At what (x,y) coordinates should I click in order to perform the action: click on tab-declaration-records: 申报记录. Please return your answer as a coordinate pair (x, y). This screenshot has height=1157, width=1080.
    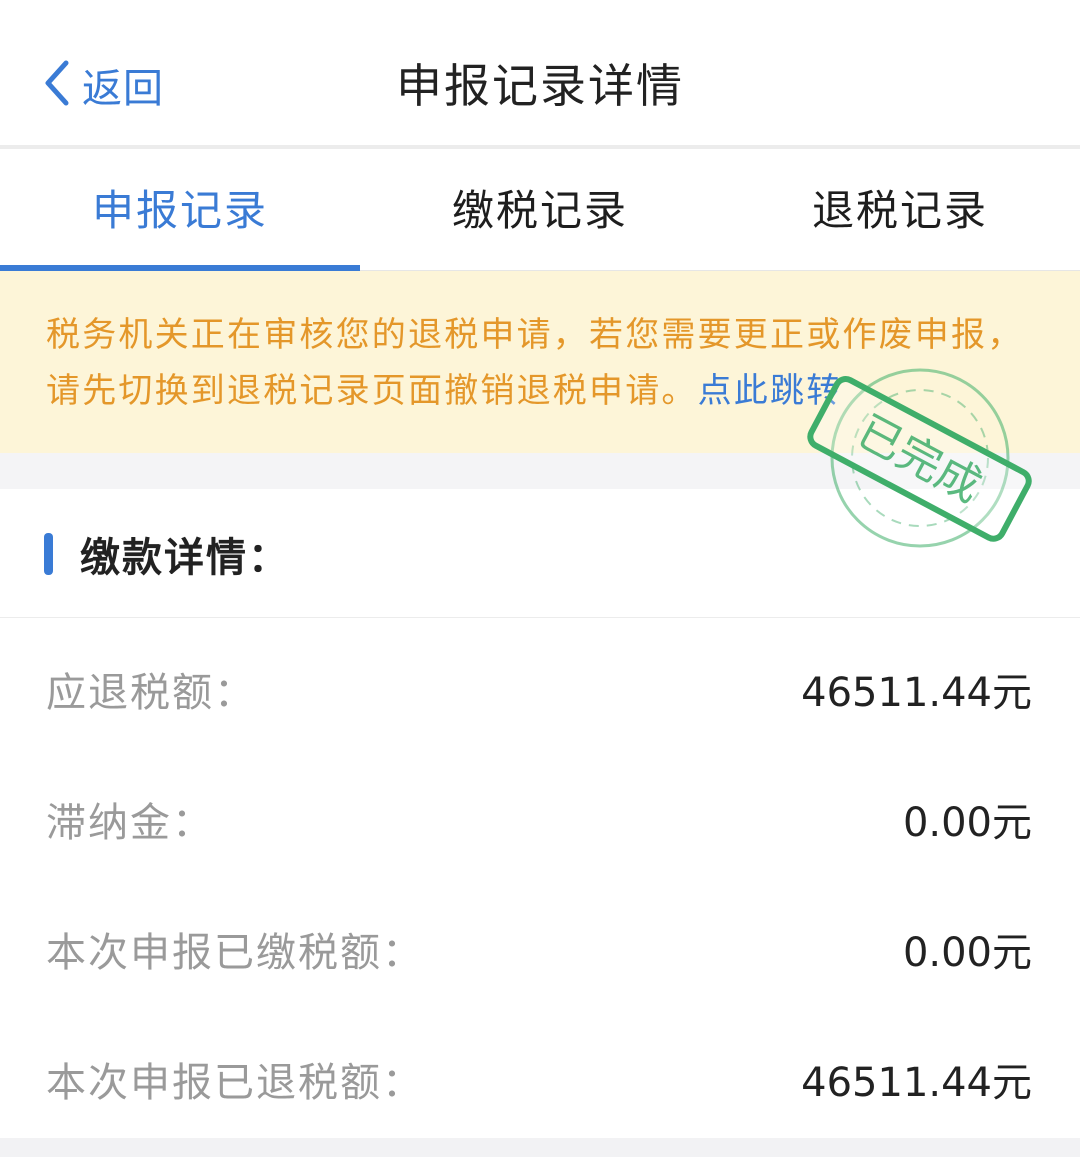
    Looking at the image, I should click on (180, 210).